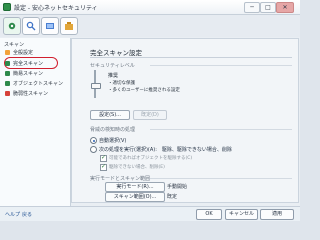 The height and width of the screenshot is (240, 320). I want to click on security-level-value: 推奨, so click(113, 76).